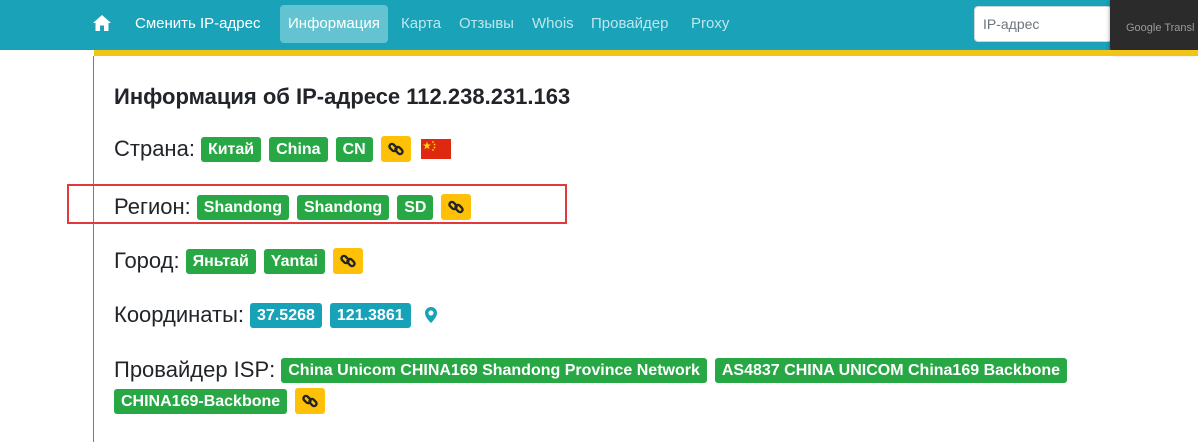  I want to click on isp-link-button, so click(310, 401).